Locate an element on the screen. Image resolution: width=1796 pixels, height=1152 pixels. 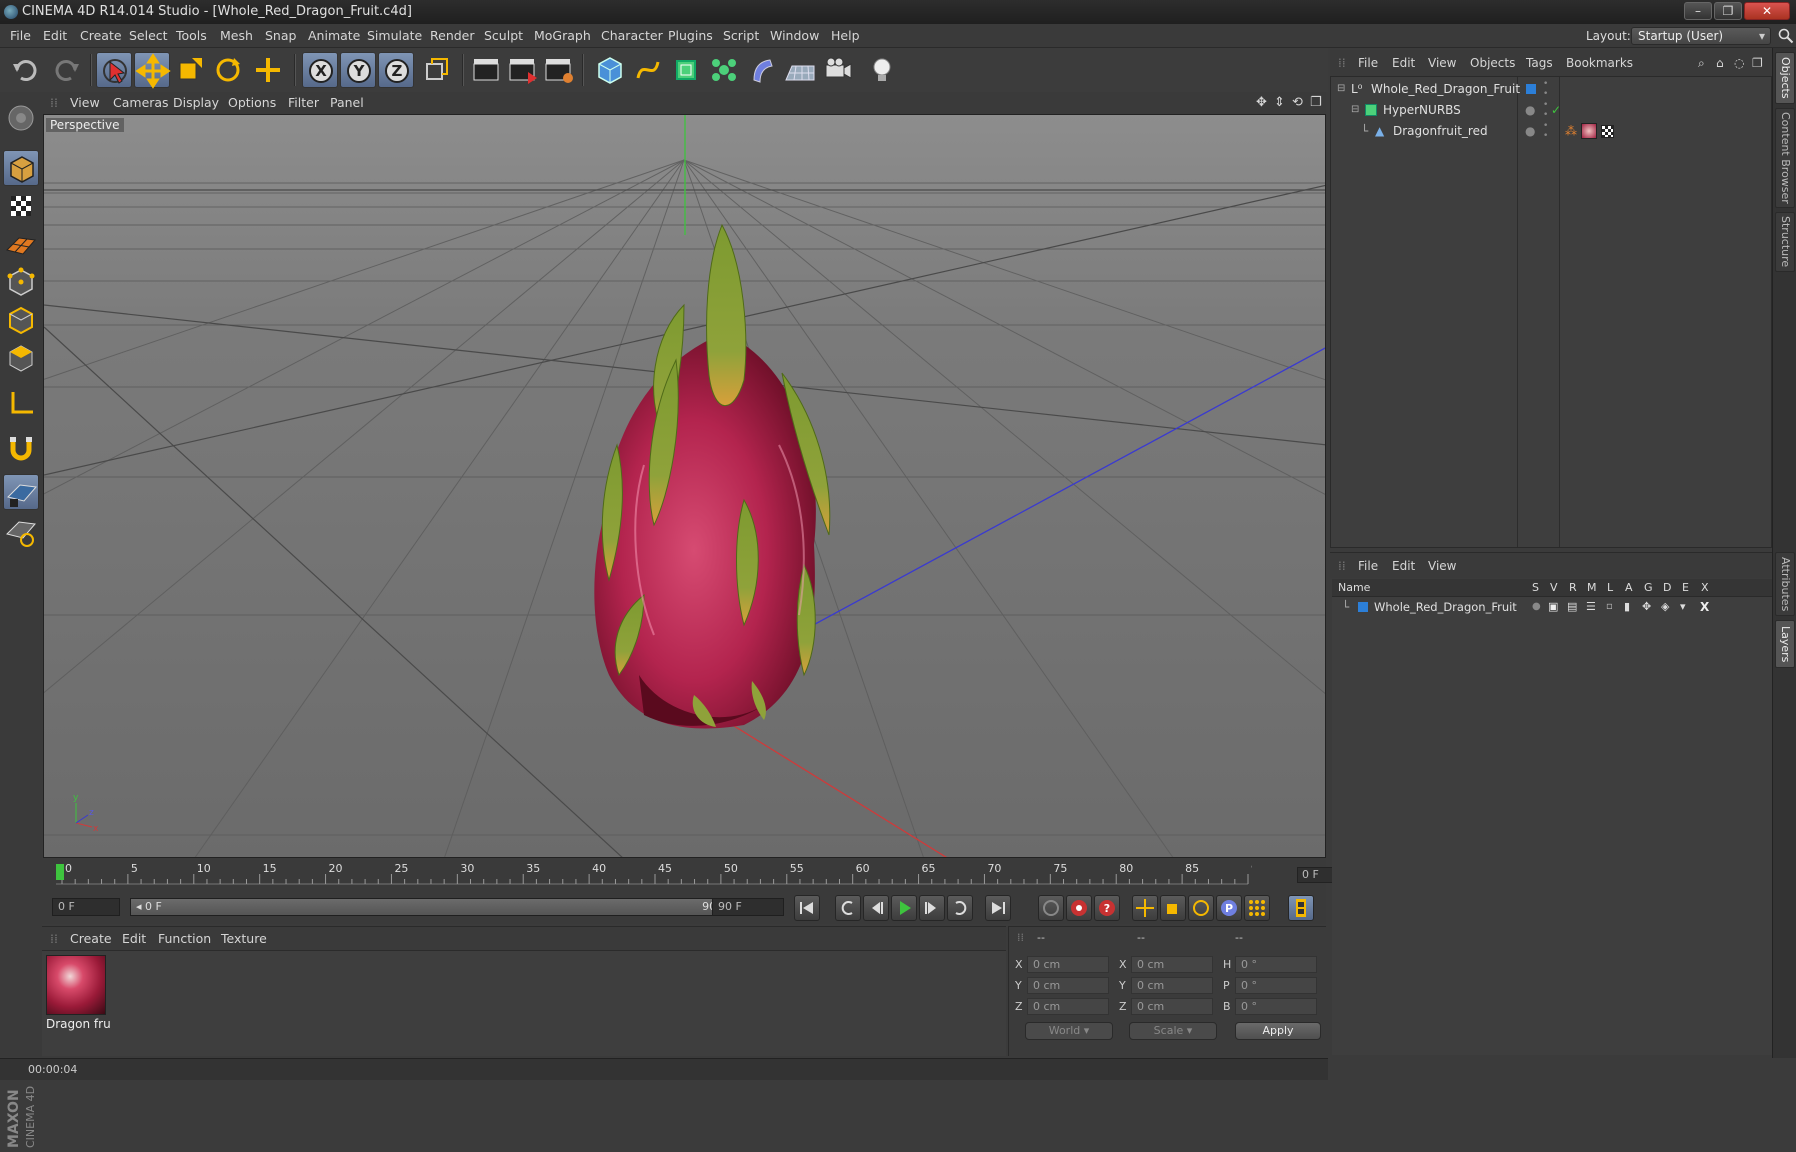
add-object-button is located at coordinates (268, 70).